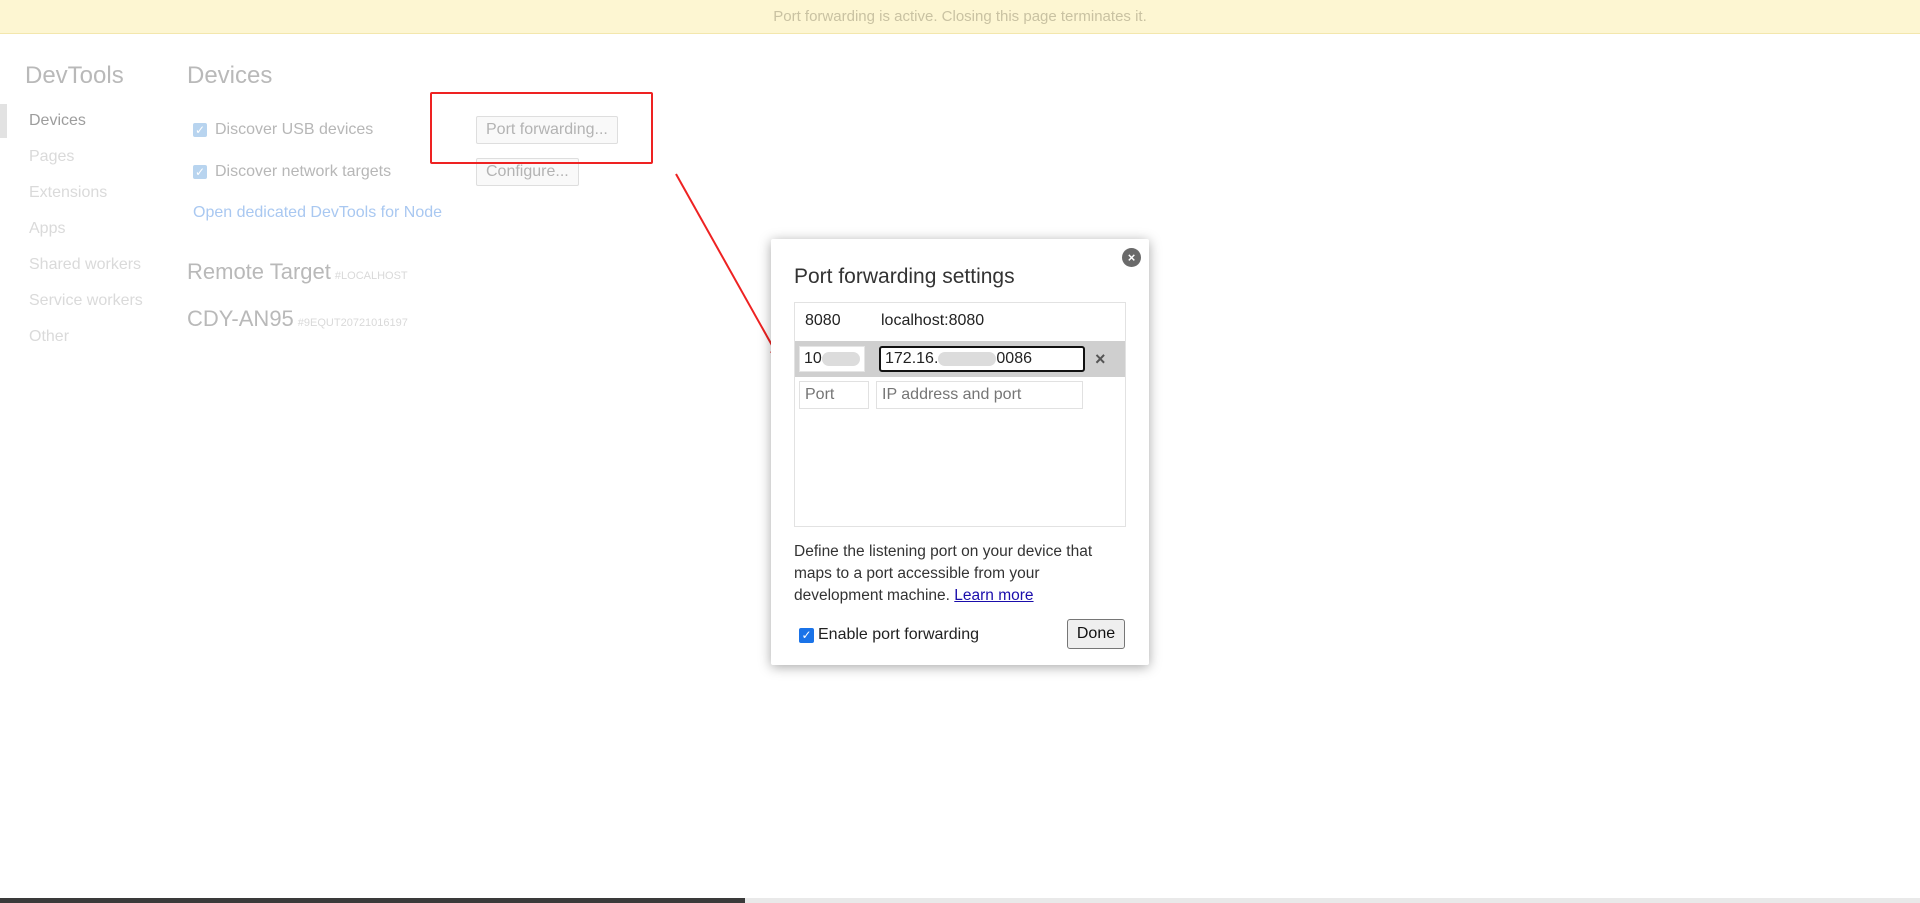  I want to click on edit-address-prefix: 172.16., so click(912, 358).